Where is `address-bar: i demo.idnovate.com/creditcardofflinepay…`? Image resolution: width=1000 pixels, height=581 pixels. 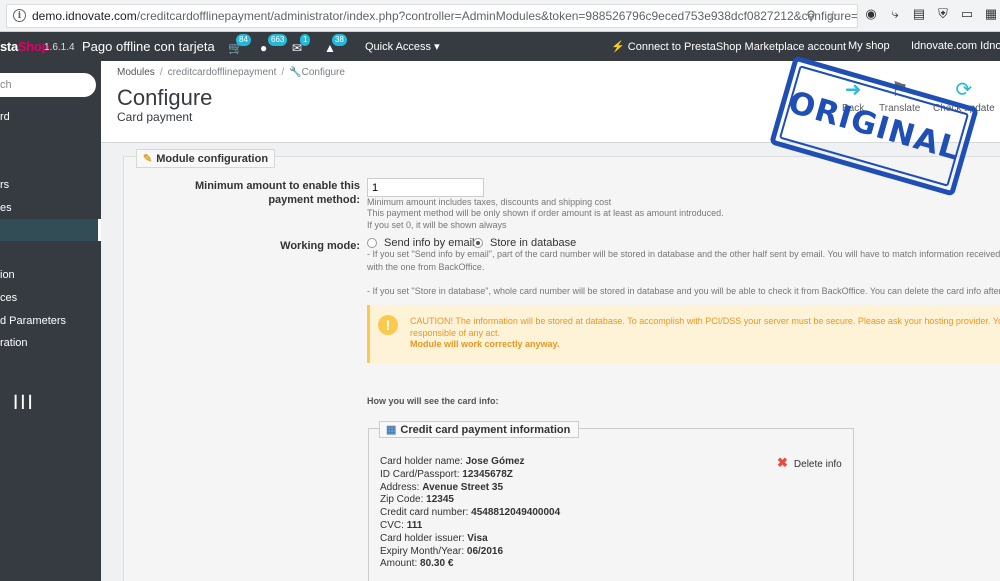 address-bar: i demo.idnovate.com/creditcardofflinepay… is located at coordinates (432, 15).